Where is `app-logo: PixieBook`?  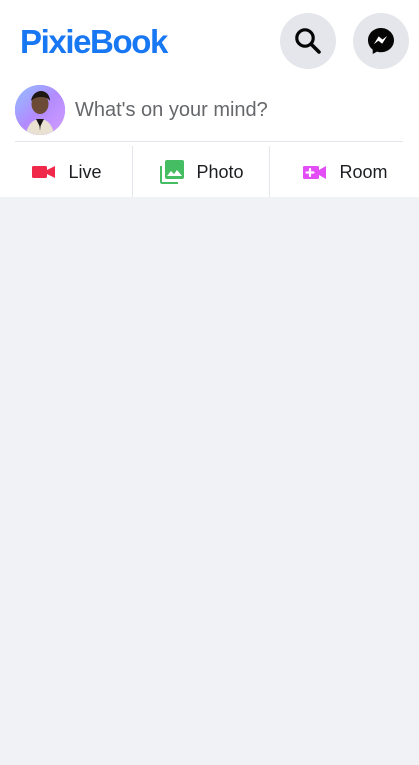
app-logo: PixieBook is located at coordinates (94, 42).